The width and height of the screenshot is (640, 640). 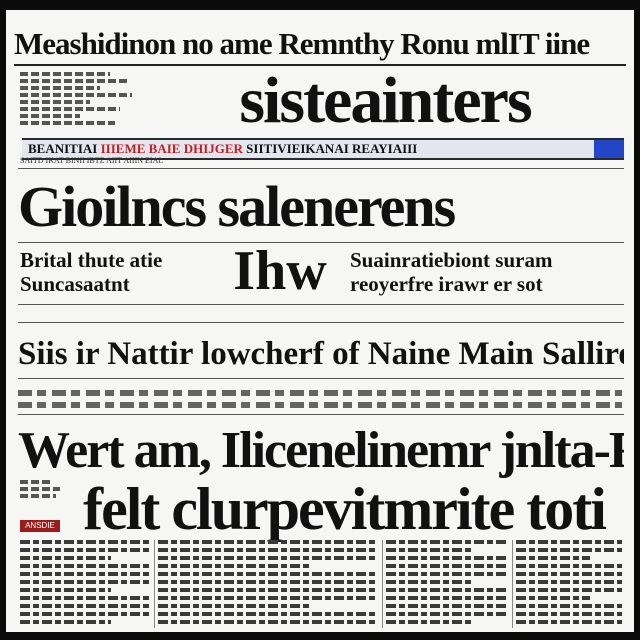 What do you see at coordinates (446, 284) in the screenshot?
I see `deck-right-line-2: reoyerfre irawr er sot` at bounding box center [446, 284].